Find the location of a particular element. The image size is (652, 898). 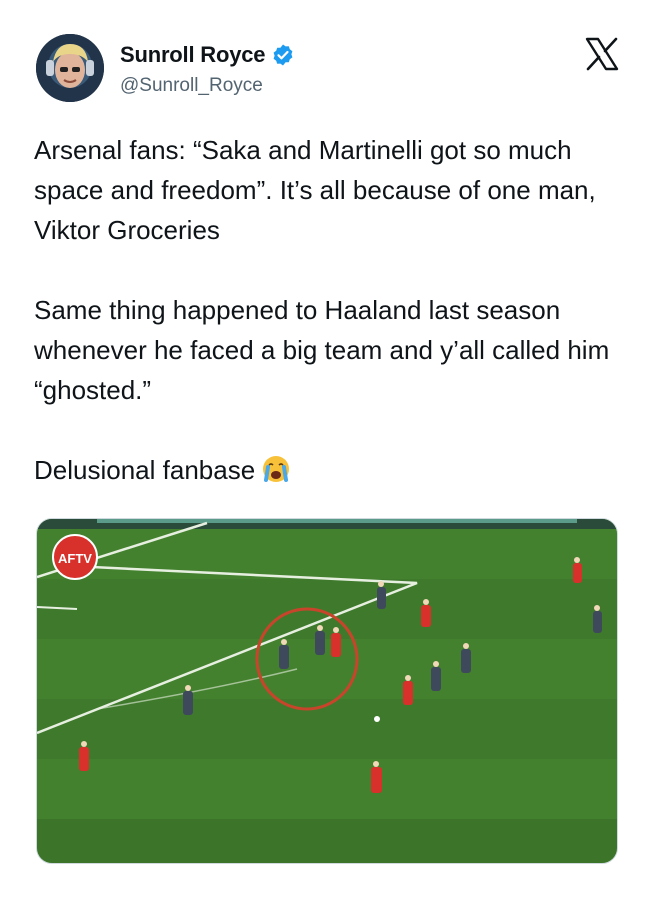

tweet-paragraph-last: Delusional fanbase is located at coordinates (329, 470).